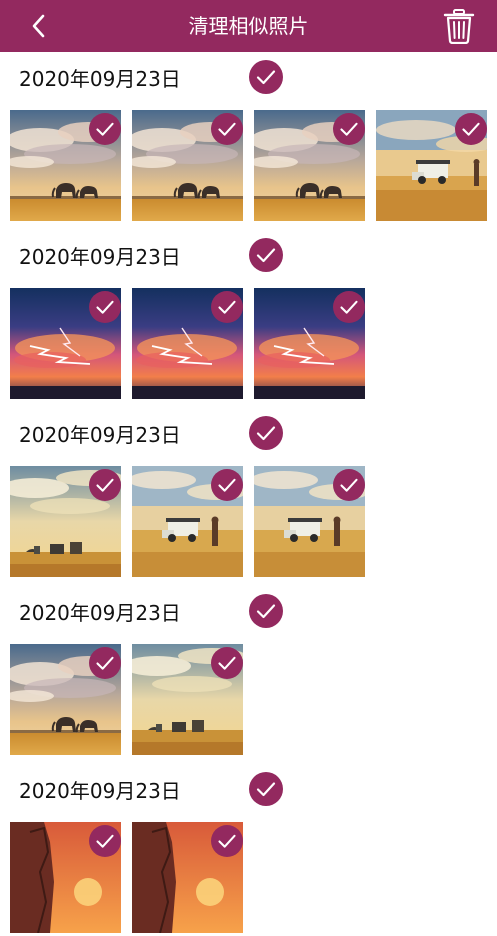 This screenshot has width=497, height=936. I want to click on trash-icon, so click(459, 27).